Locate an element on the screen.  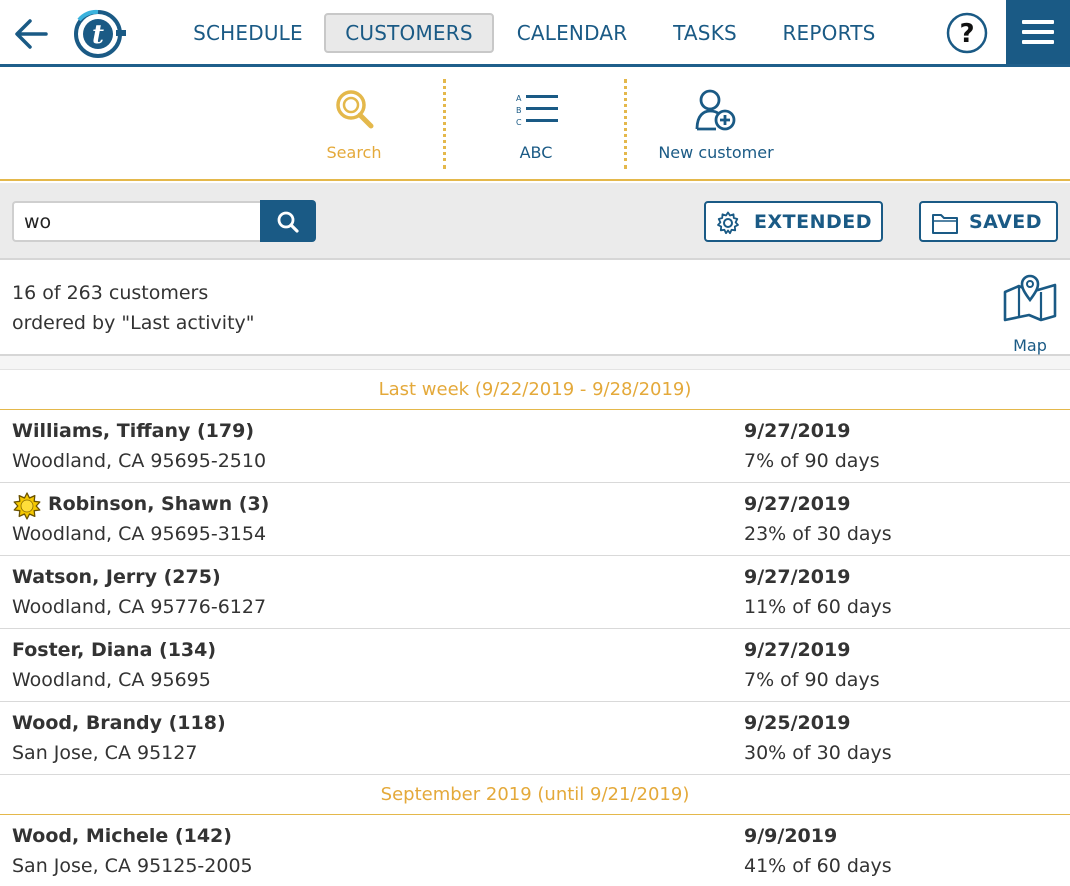
customer-address: San Jose, CA 95125-2005 is located at coordinates (132, 866).